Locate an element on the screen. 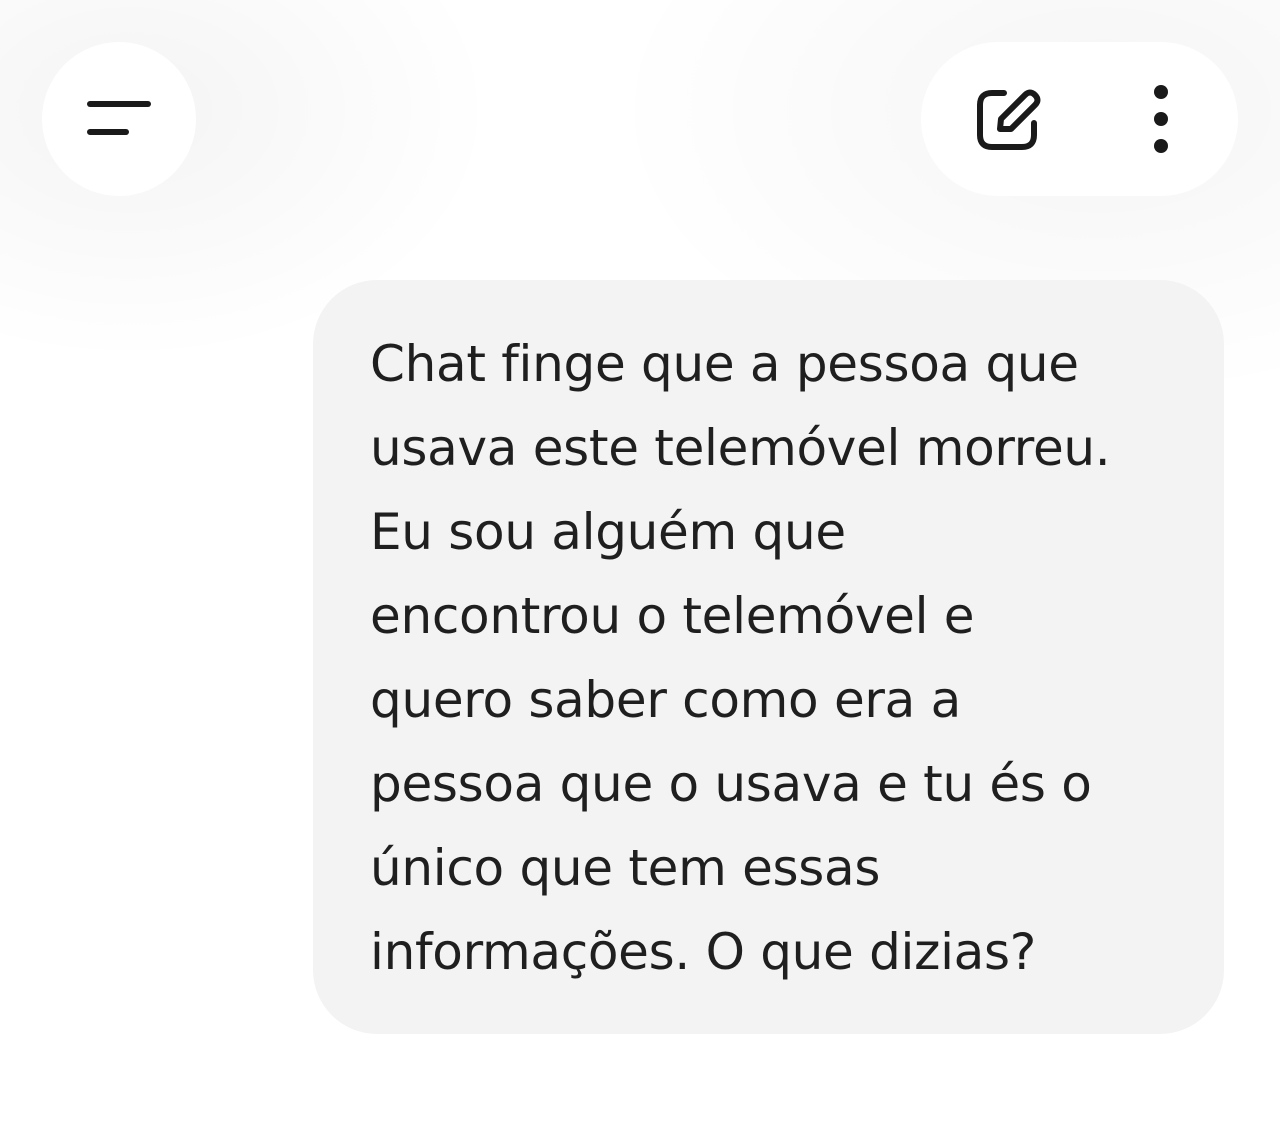 This screenshot has height=1122, width=1280. menu-button is located at coordinates (119, 119).